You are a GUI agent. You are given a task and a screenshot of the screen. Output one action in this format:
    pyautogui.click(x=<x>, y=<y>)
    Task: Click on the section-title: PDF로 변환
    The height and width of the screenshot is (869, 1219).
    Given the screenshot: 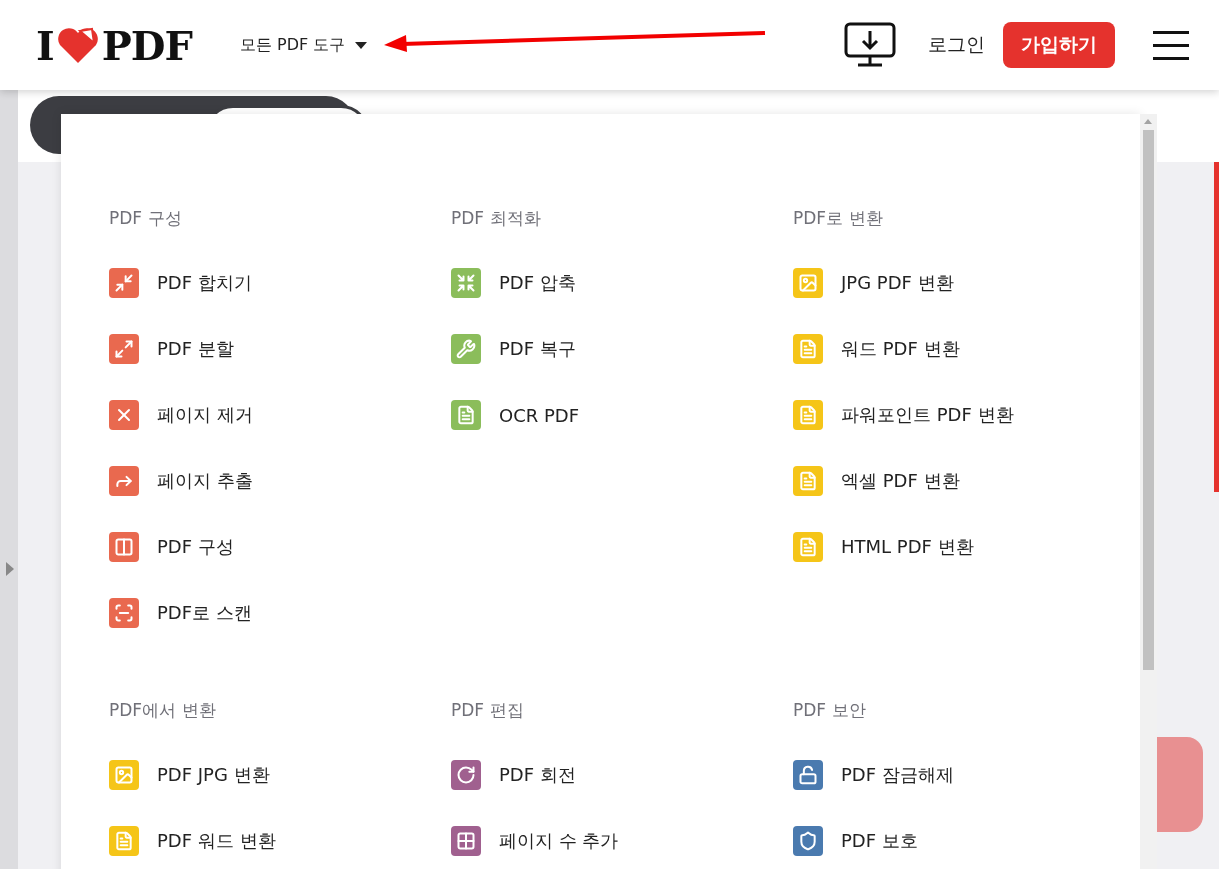 What is the action you would take?
    pyautogui.click(x=838, y=218)
    